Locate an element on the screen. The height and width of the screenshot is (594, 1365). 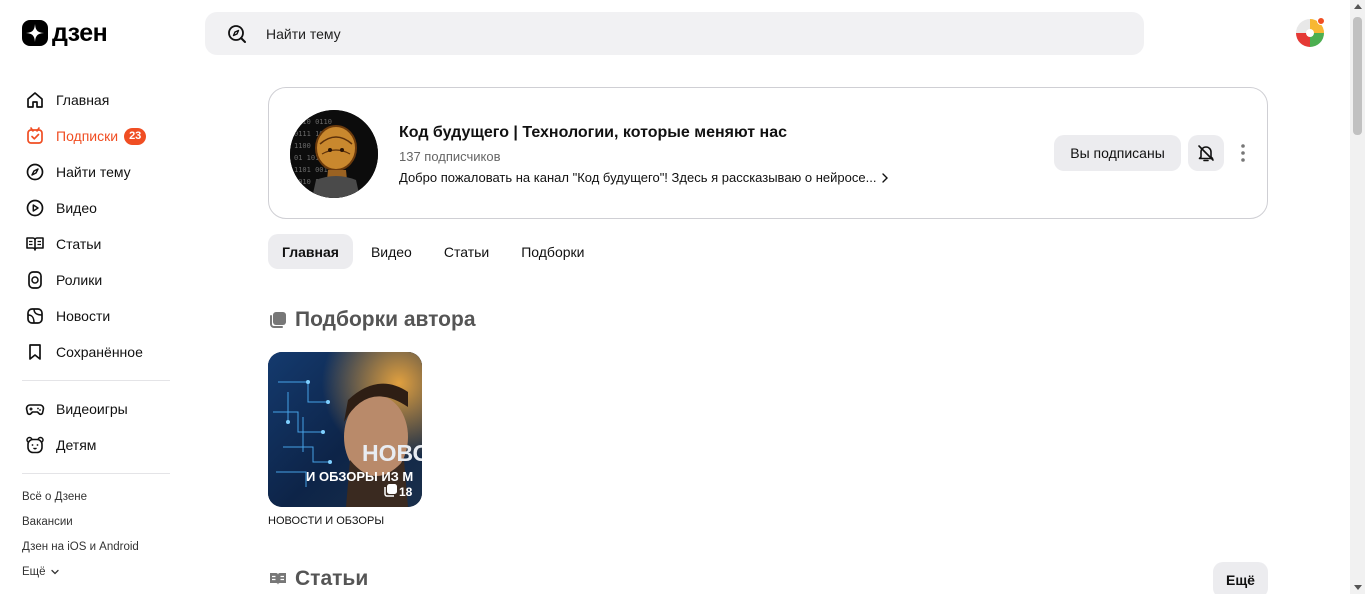
chevron-right-icon is located at coordinates (885, 178).